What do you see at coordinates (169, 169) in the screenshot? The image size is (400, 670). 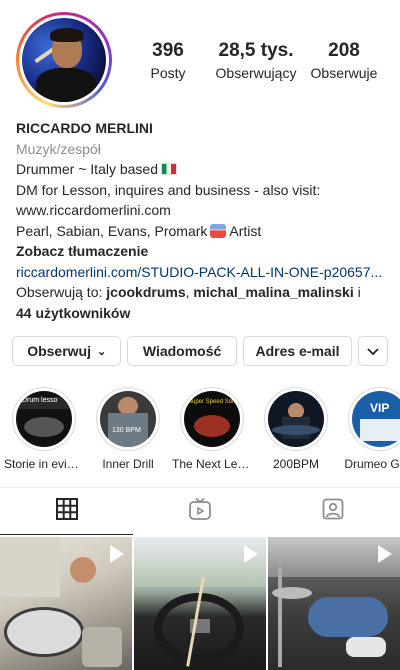 I see `italy-flag-icon` at bounding box center [169, 169].